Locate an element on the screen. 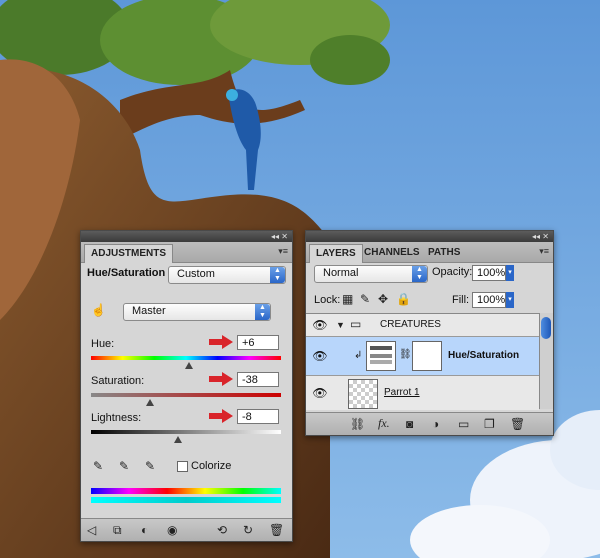  link-chain-icon: ⛓ is located at coordinates (405, 355).